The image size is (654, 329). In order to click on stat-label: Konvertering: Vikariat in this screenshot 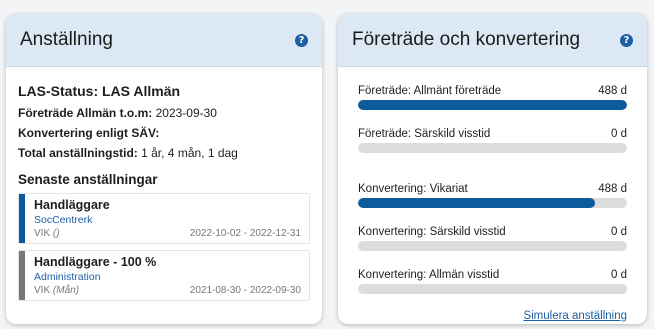, I will do `click(413, 189)`.